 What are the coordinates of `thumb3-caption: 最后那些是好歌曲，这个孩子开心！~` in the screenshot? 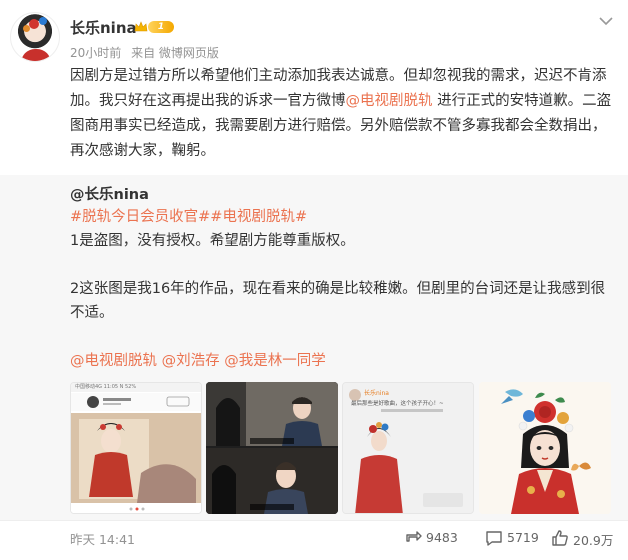 It's located at (397, 404).